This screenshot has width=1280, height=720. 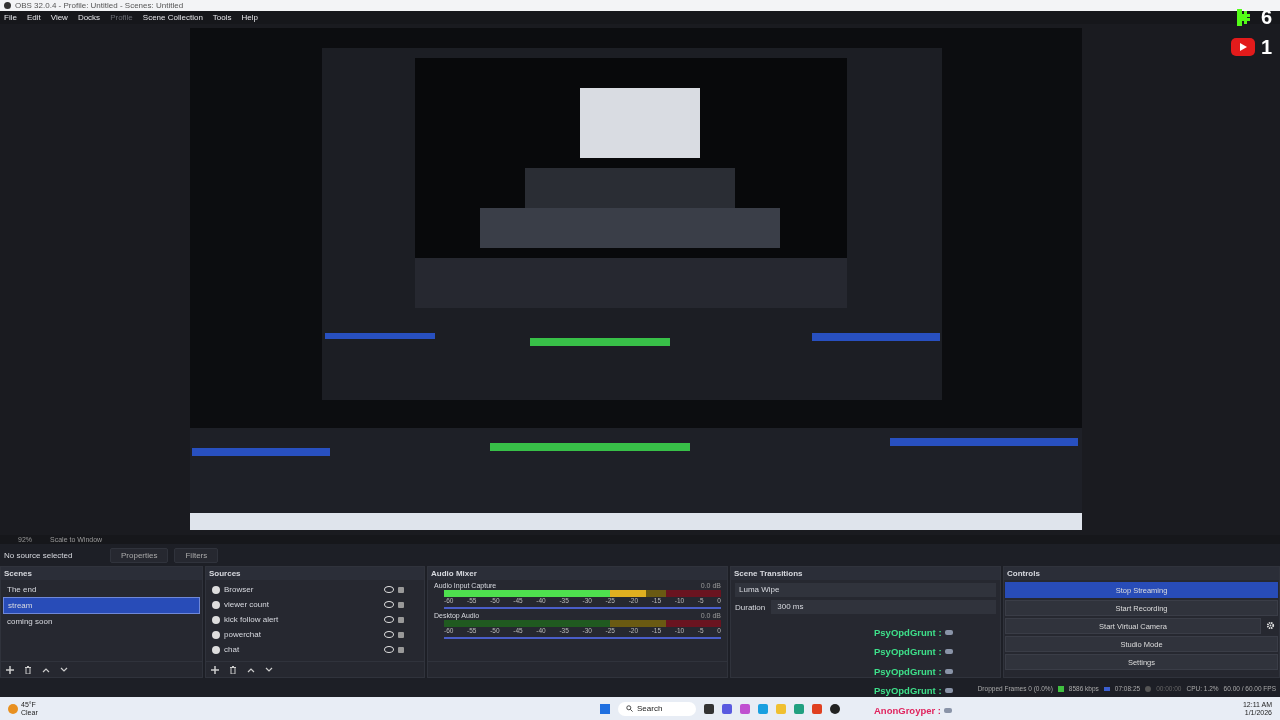 What do you see at coordinates (865, 574) in the screenshot?
I see `dock-header: Scene Transitions` at bounding box center [865, 574].